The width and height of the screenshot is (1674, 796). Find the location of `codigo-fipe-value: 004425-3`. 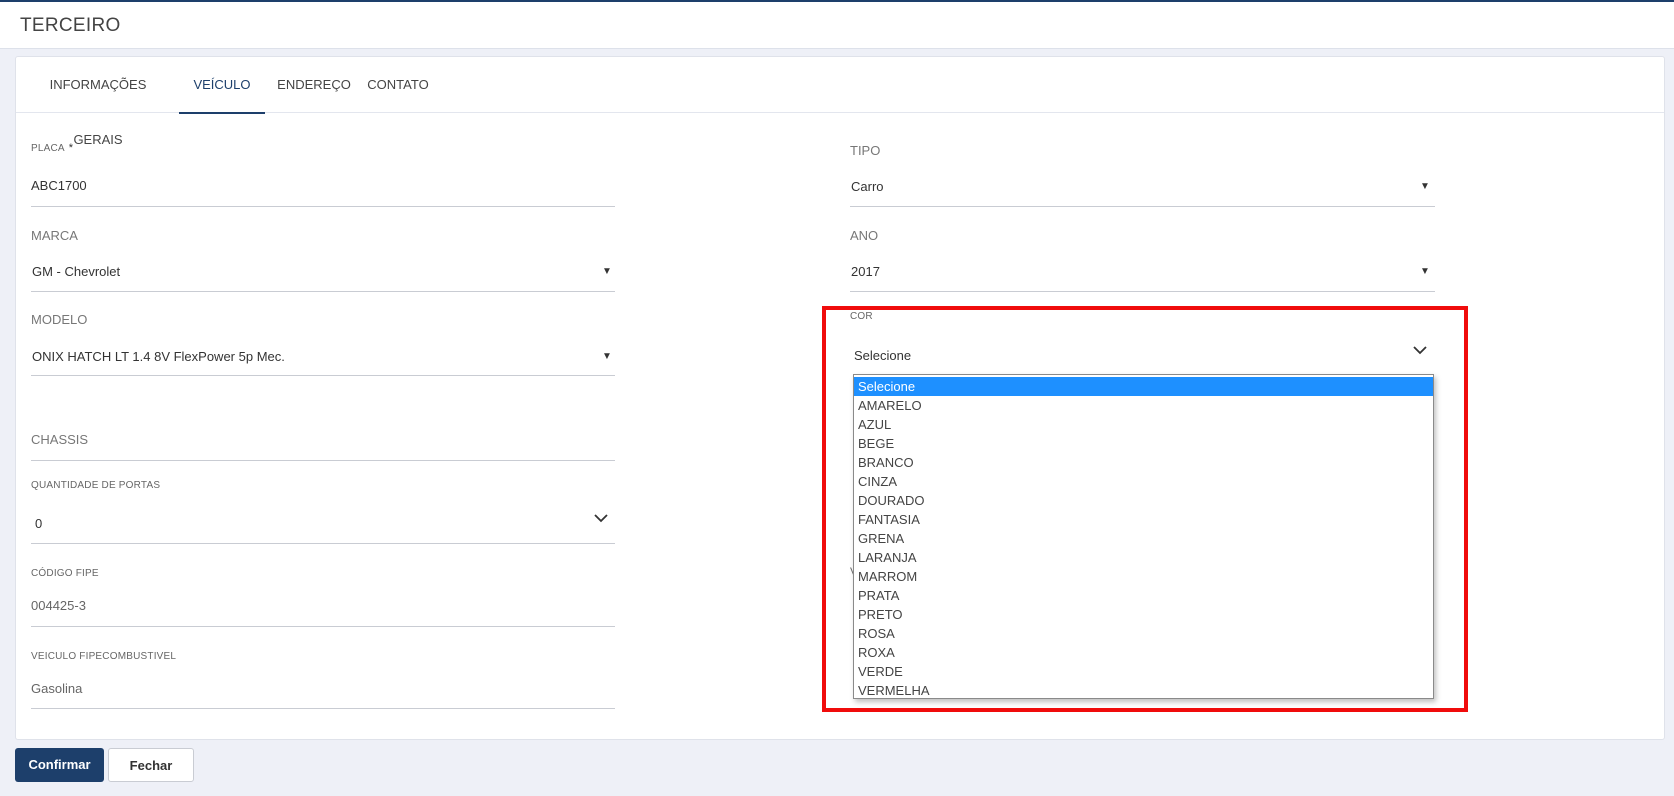

codigo-fipe-value: 004425-3 is located at coordinates (58, 605).